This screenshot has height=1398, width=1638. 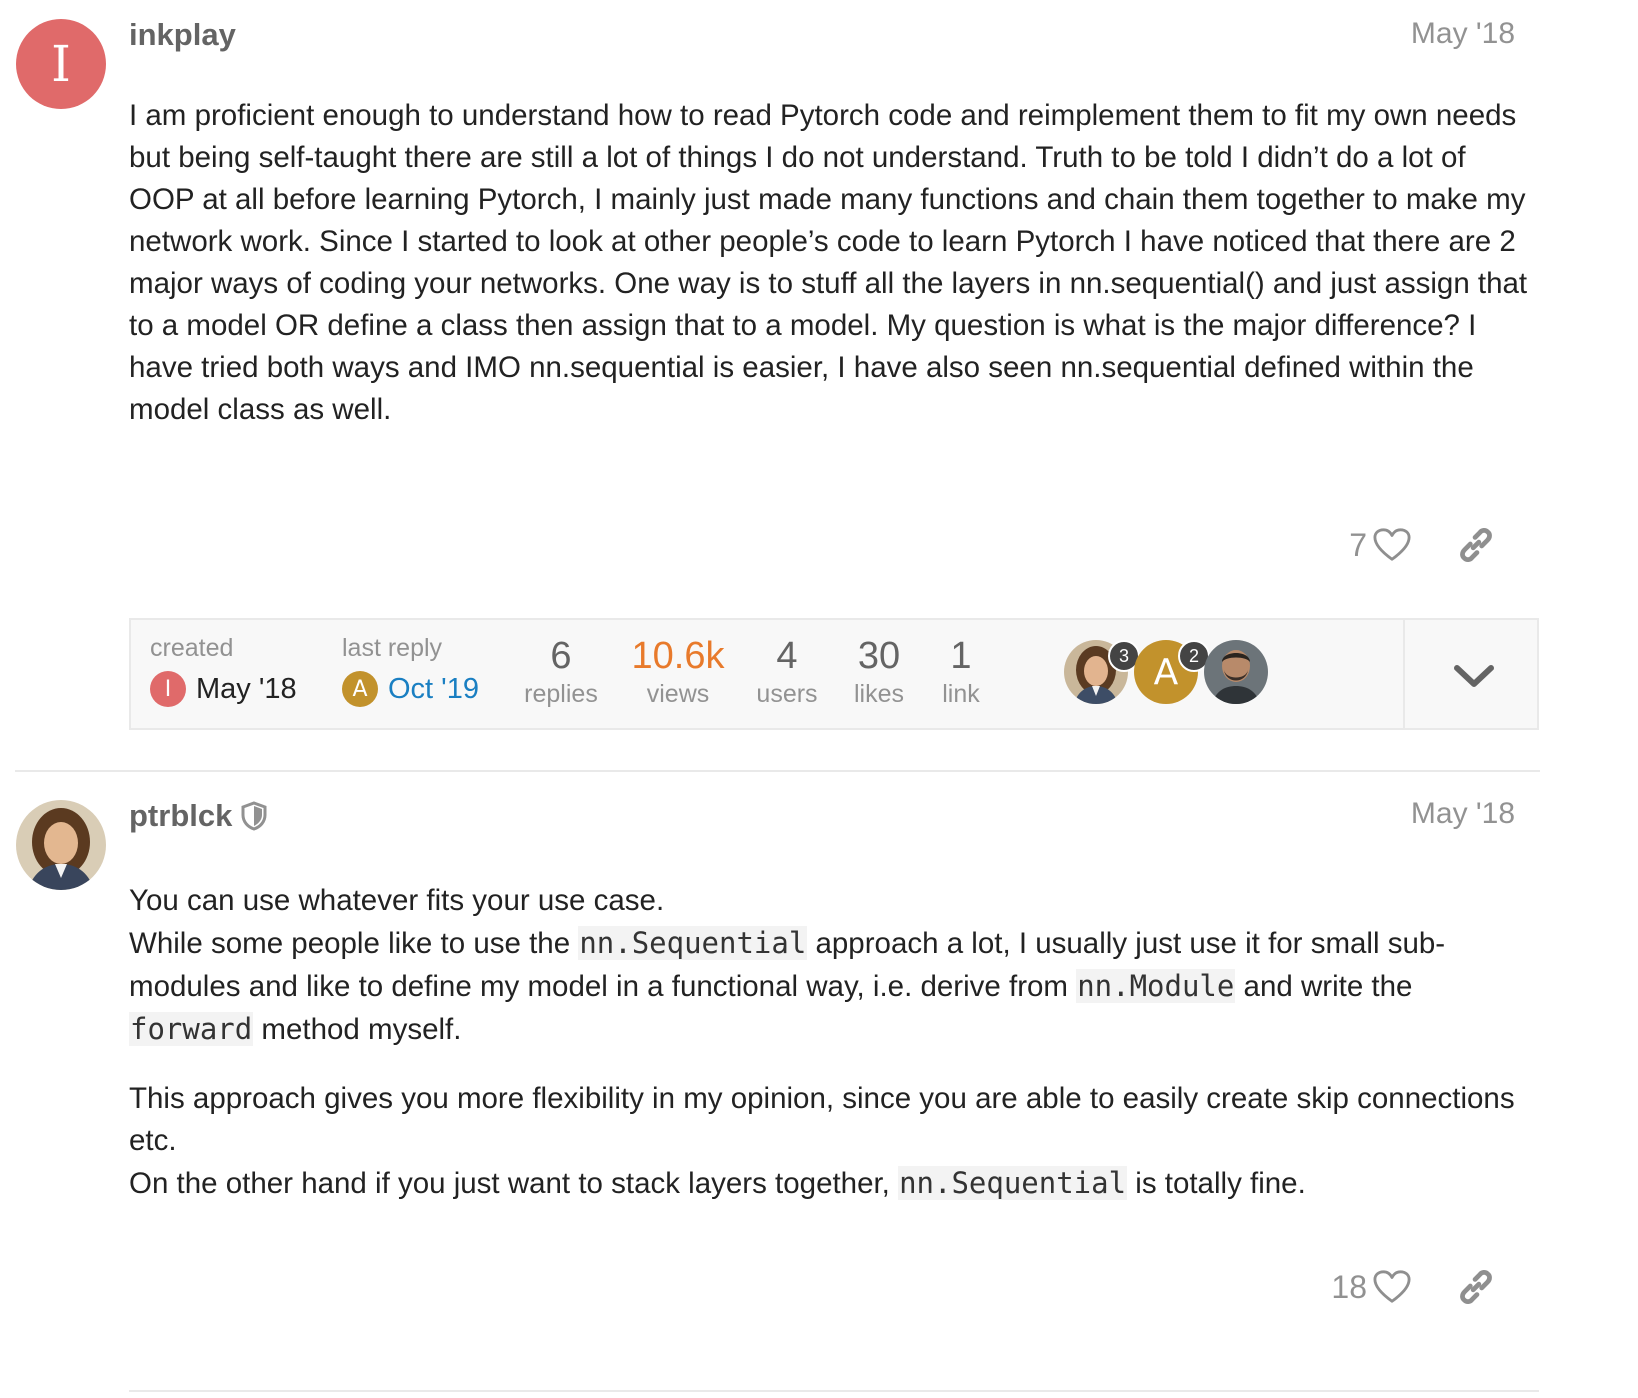 What do you see at coordinates (181, 815) in the screenshot?
I see `username-text: ptrblck` at bounding box center [181, 815].